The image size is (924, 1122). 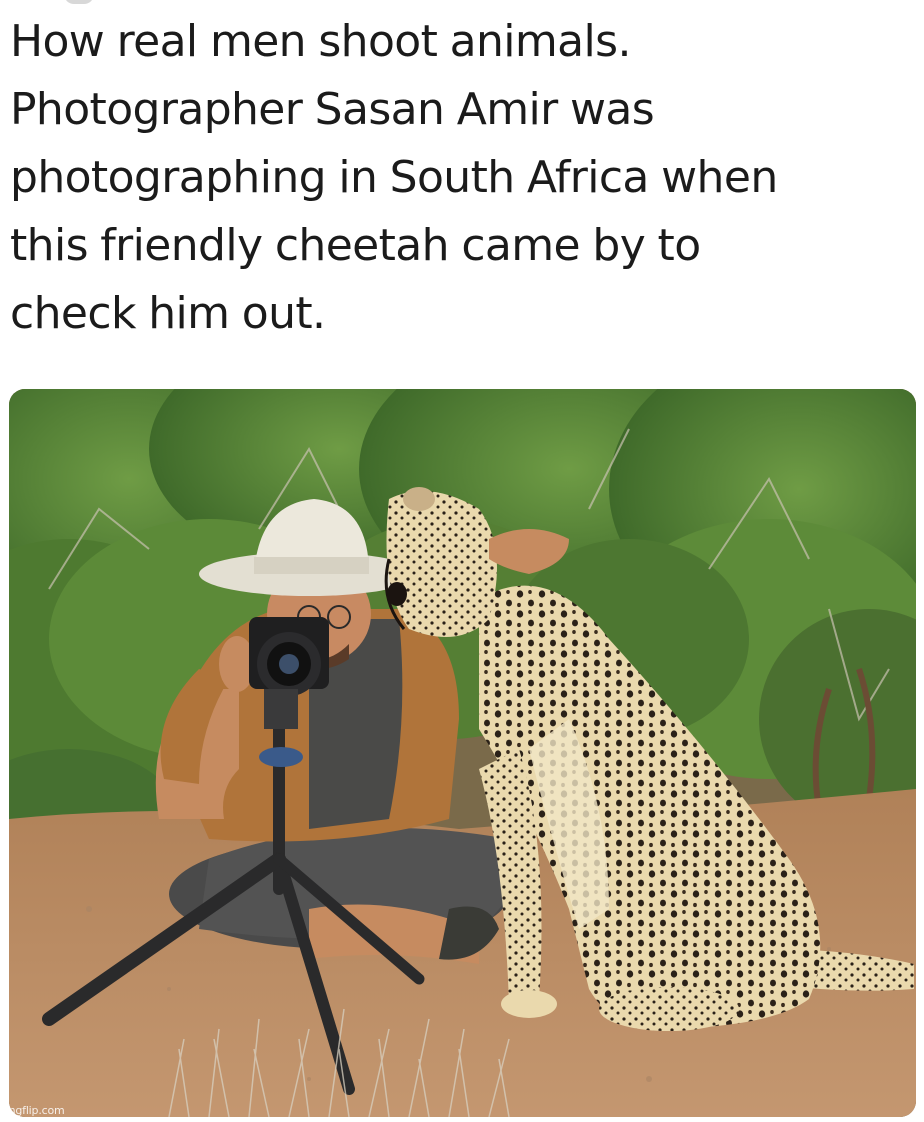 I want to click on caption-line-1: How real men shoot animals., so click(x=320, y=41).